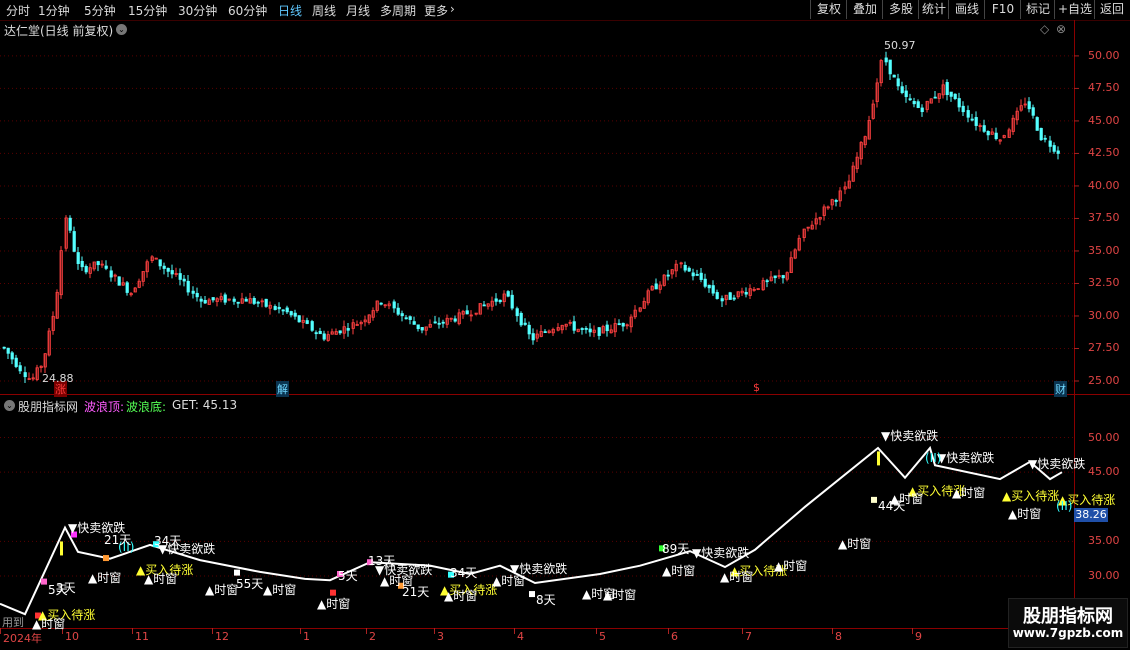 The image size is (1130, 650). Describe the element at coordinates (756, 387) in the screenshot. I see `marker-dividend-icon: $` at that location.